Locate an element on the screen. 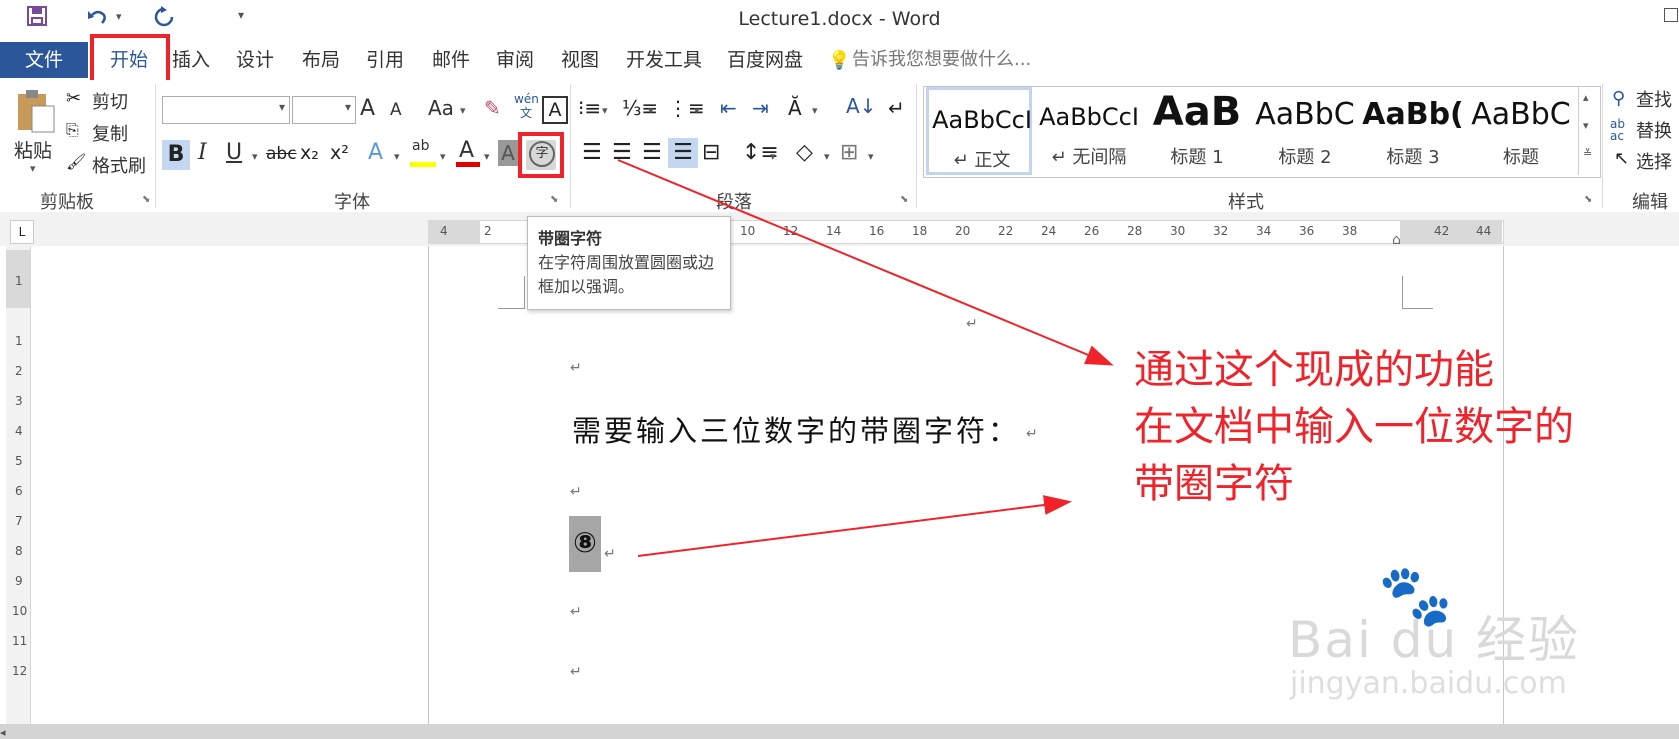  annotation-line: 通过这个现成的功能 is located at coordinates (1314, 370).